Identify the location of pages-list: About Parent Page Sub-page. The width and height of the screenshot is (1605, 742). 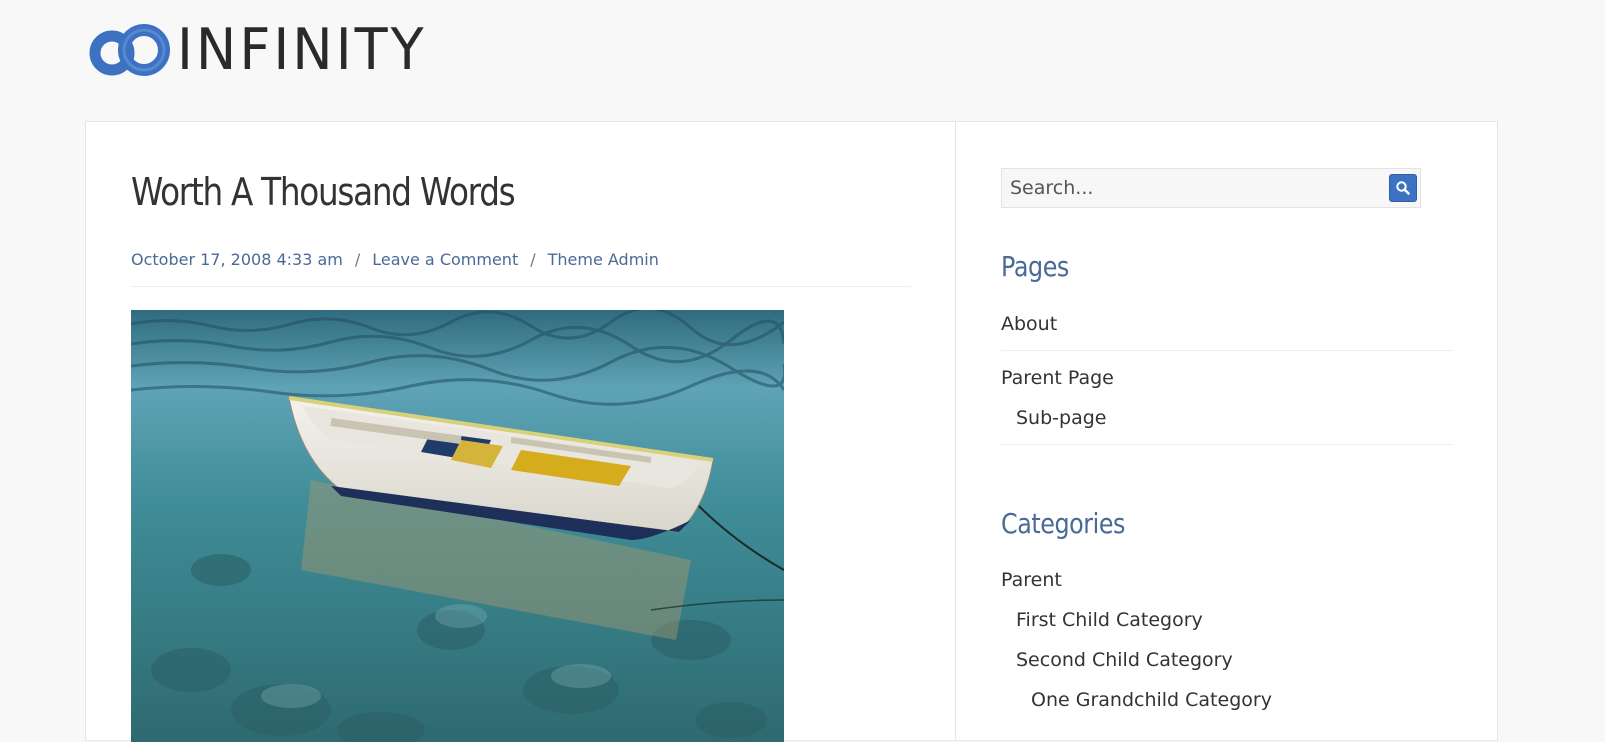
(1227, 374).